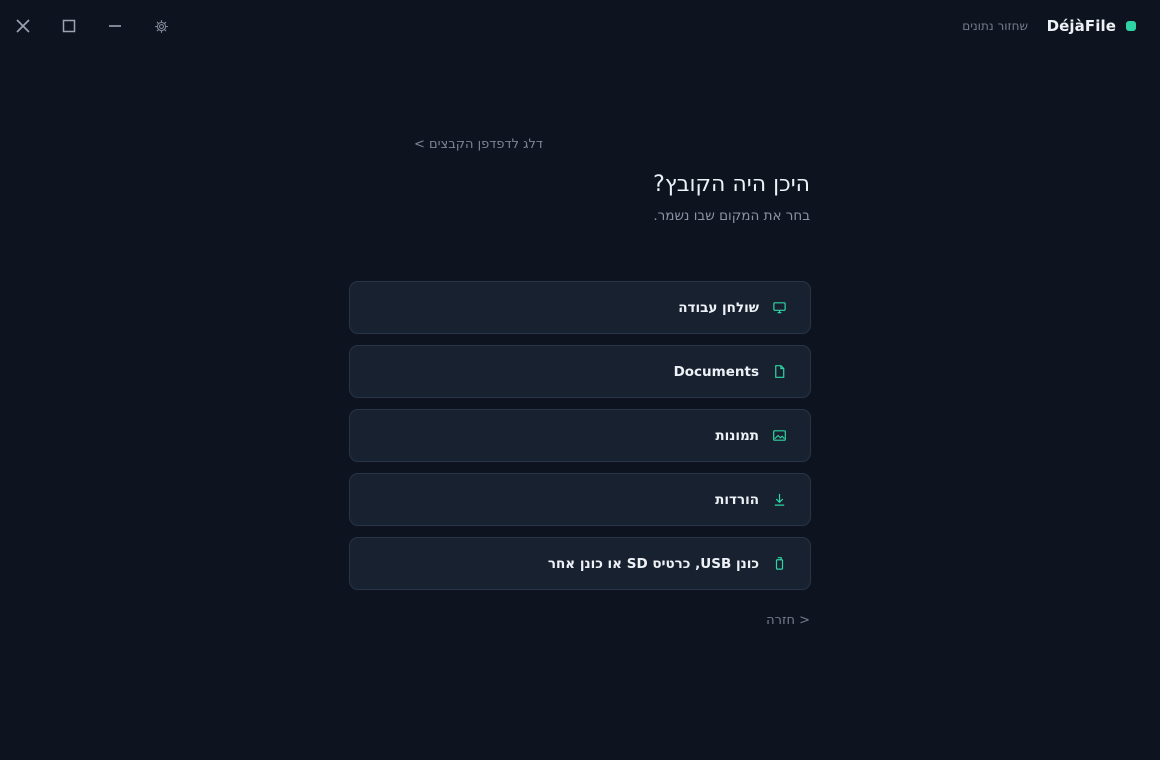 The width and height of the screenshot is (1160, 760). I want to click on back-link: < חזרה, so click(788, 620).